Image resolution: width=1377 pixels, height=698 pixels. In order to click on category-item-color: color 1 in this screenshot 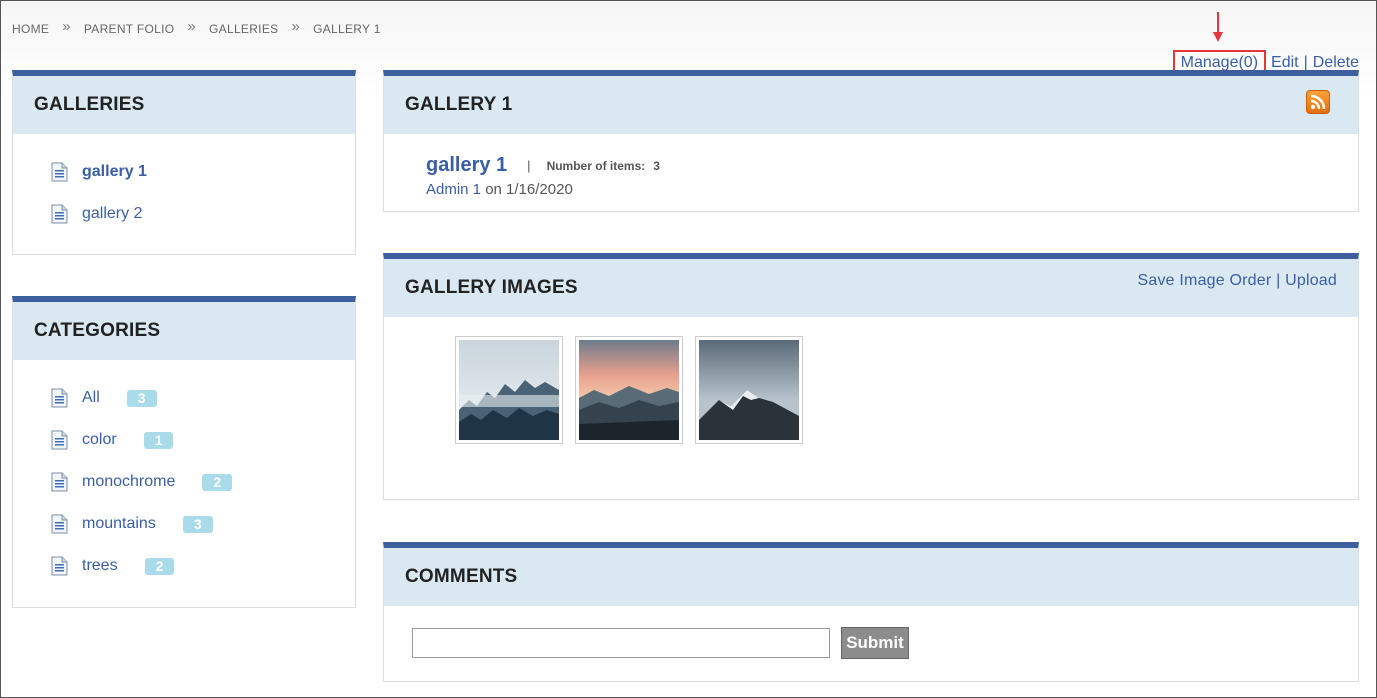, I will do `click(203, 440)`.